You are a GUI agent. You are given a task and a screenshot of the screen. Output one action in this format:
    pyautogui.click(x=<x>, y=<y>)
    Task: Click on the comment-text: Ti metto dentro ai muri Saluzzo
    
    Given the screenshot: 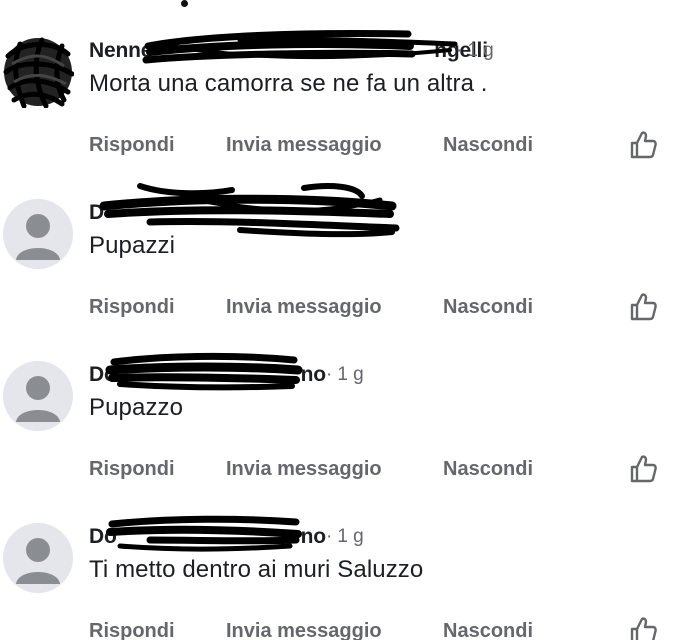 What is the action you would take?
    pyautogui.click(x=256, y=569)
    